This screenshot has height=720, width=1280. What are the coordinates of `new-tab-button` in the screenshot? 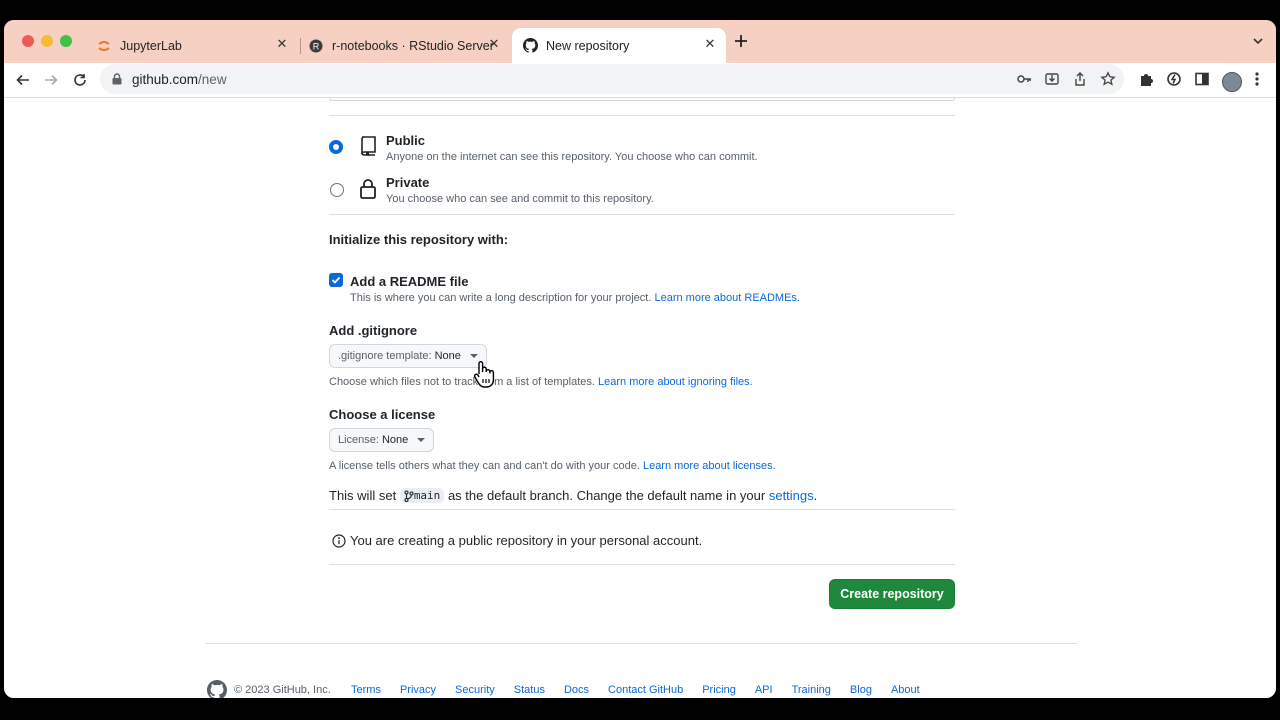 It's located at (741, 42).